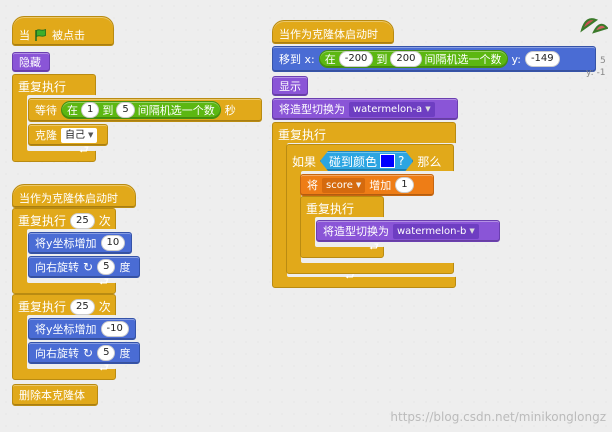 The height and width of the screenshot is (432, 612). What do you see at coordinates (429, 161) in the screenshot?
I see `then-label: 那么` at bounding box center [429, 161].